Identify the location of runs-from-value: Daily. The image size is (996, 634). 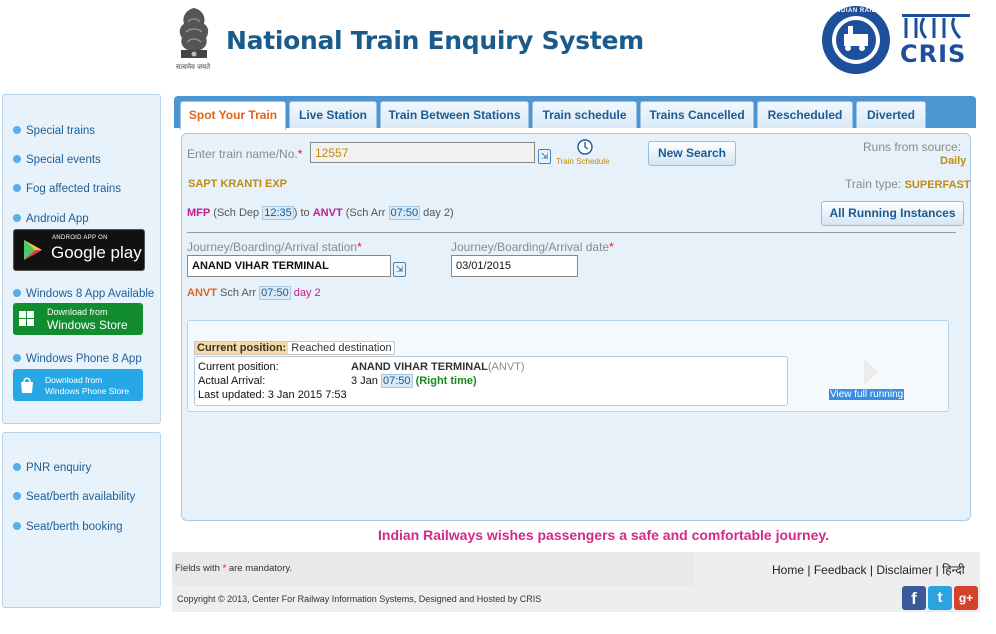
(953, 161).